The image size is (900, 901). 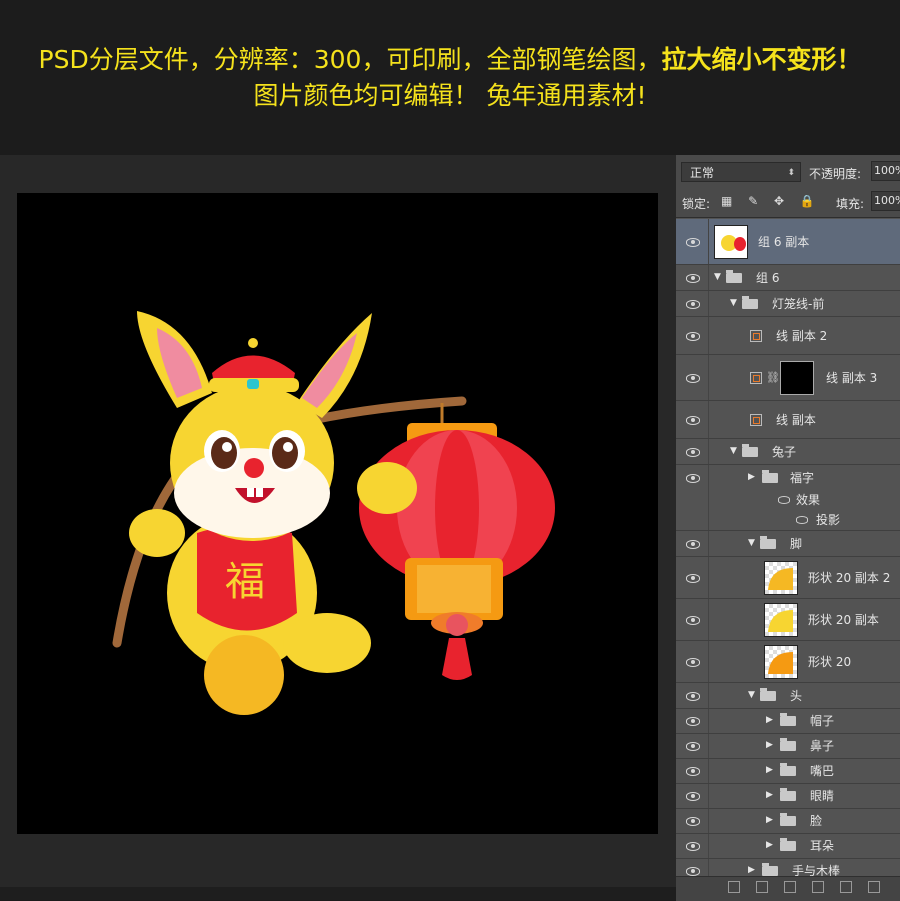 I want to click on opacity-label: 不透明度:, so click(x=835, y=174).